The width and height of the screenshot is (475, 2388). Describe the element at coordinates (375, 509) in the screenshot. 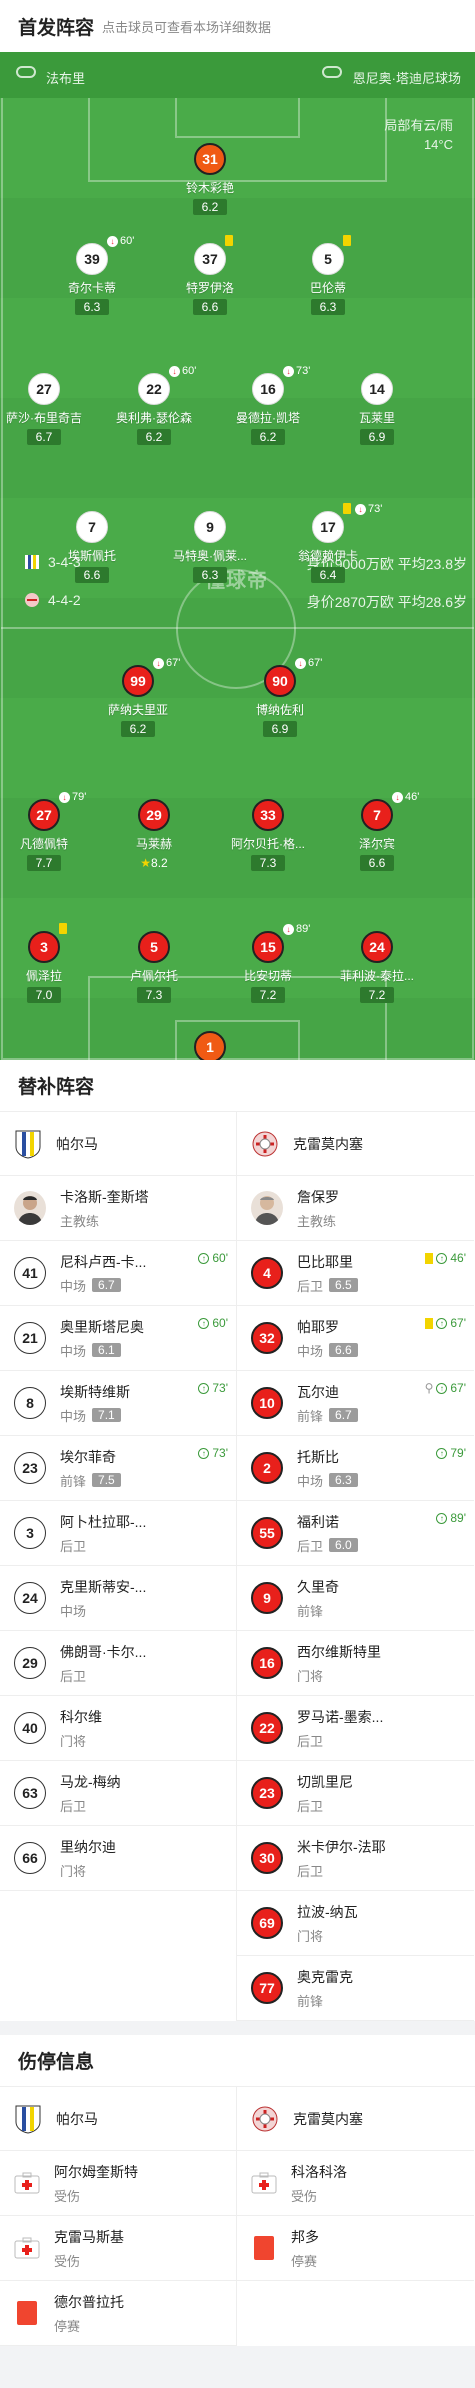

I see `sub-minute: 73'` at that location.